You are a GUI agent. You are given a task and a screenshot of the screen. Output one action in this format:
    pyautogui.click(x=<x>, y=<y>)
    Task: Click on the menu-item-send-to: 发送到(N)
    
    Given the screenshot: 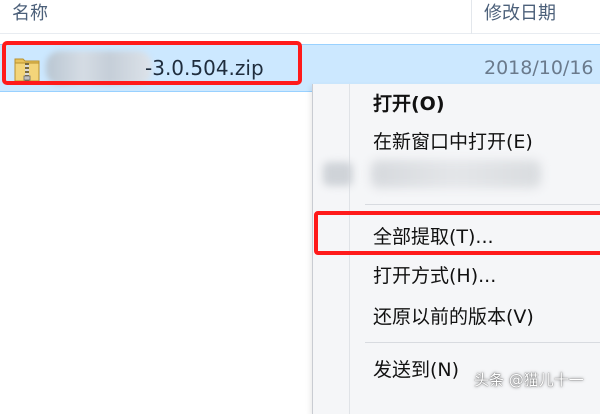 What is the action you would take?
    pyautogui.click(x=416, y=370)
    